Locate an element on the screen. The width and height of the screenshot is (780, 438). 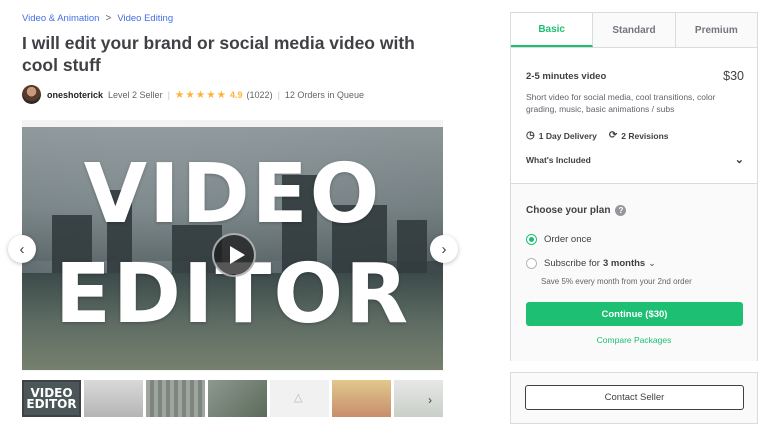
breadcrumb-video-animation: Video & Animation is located at coordinates (60, 18).